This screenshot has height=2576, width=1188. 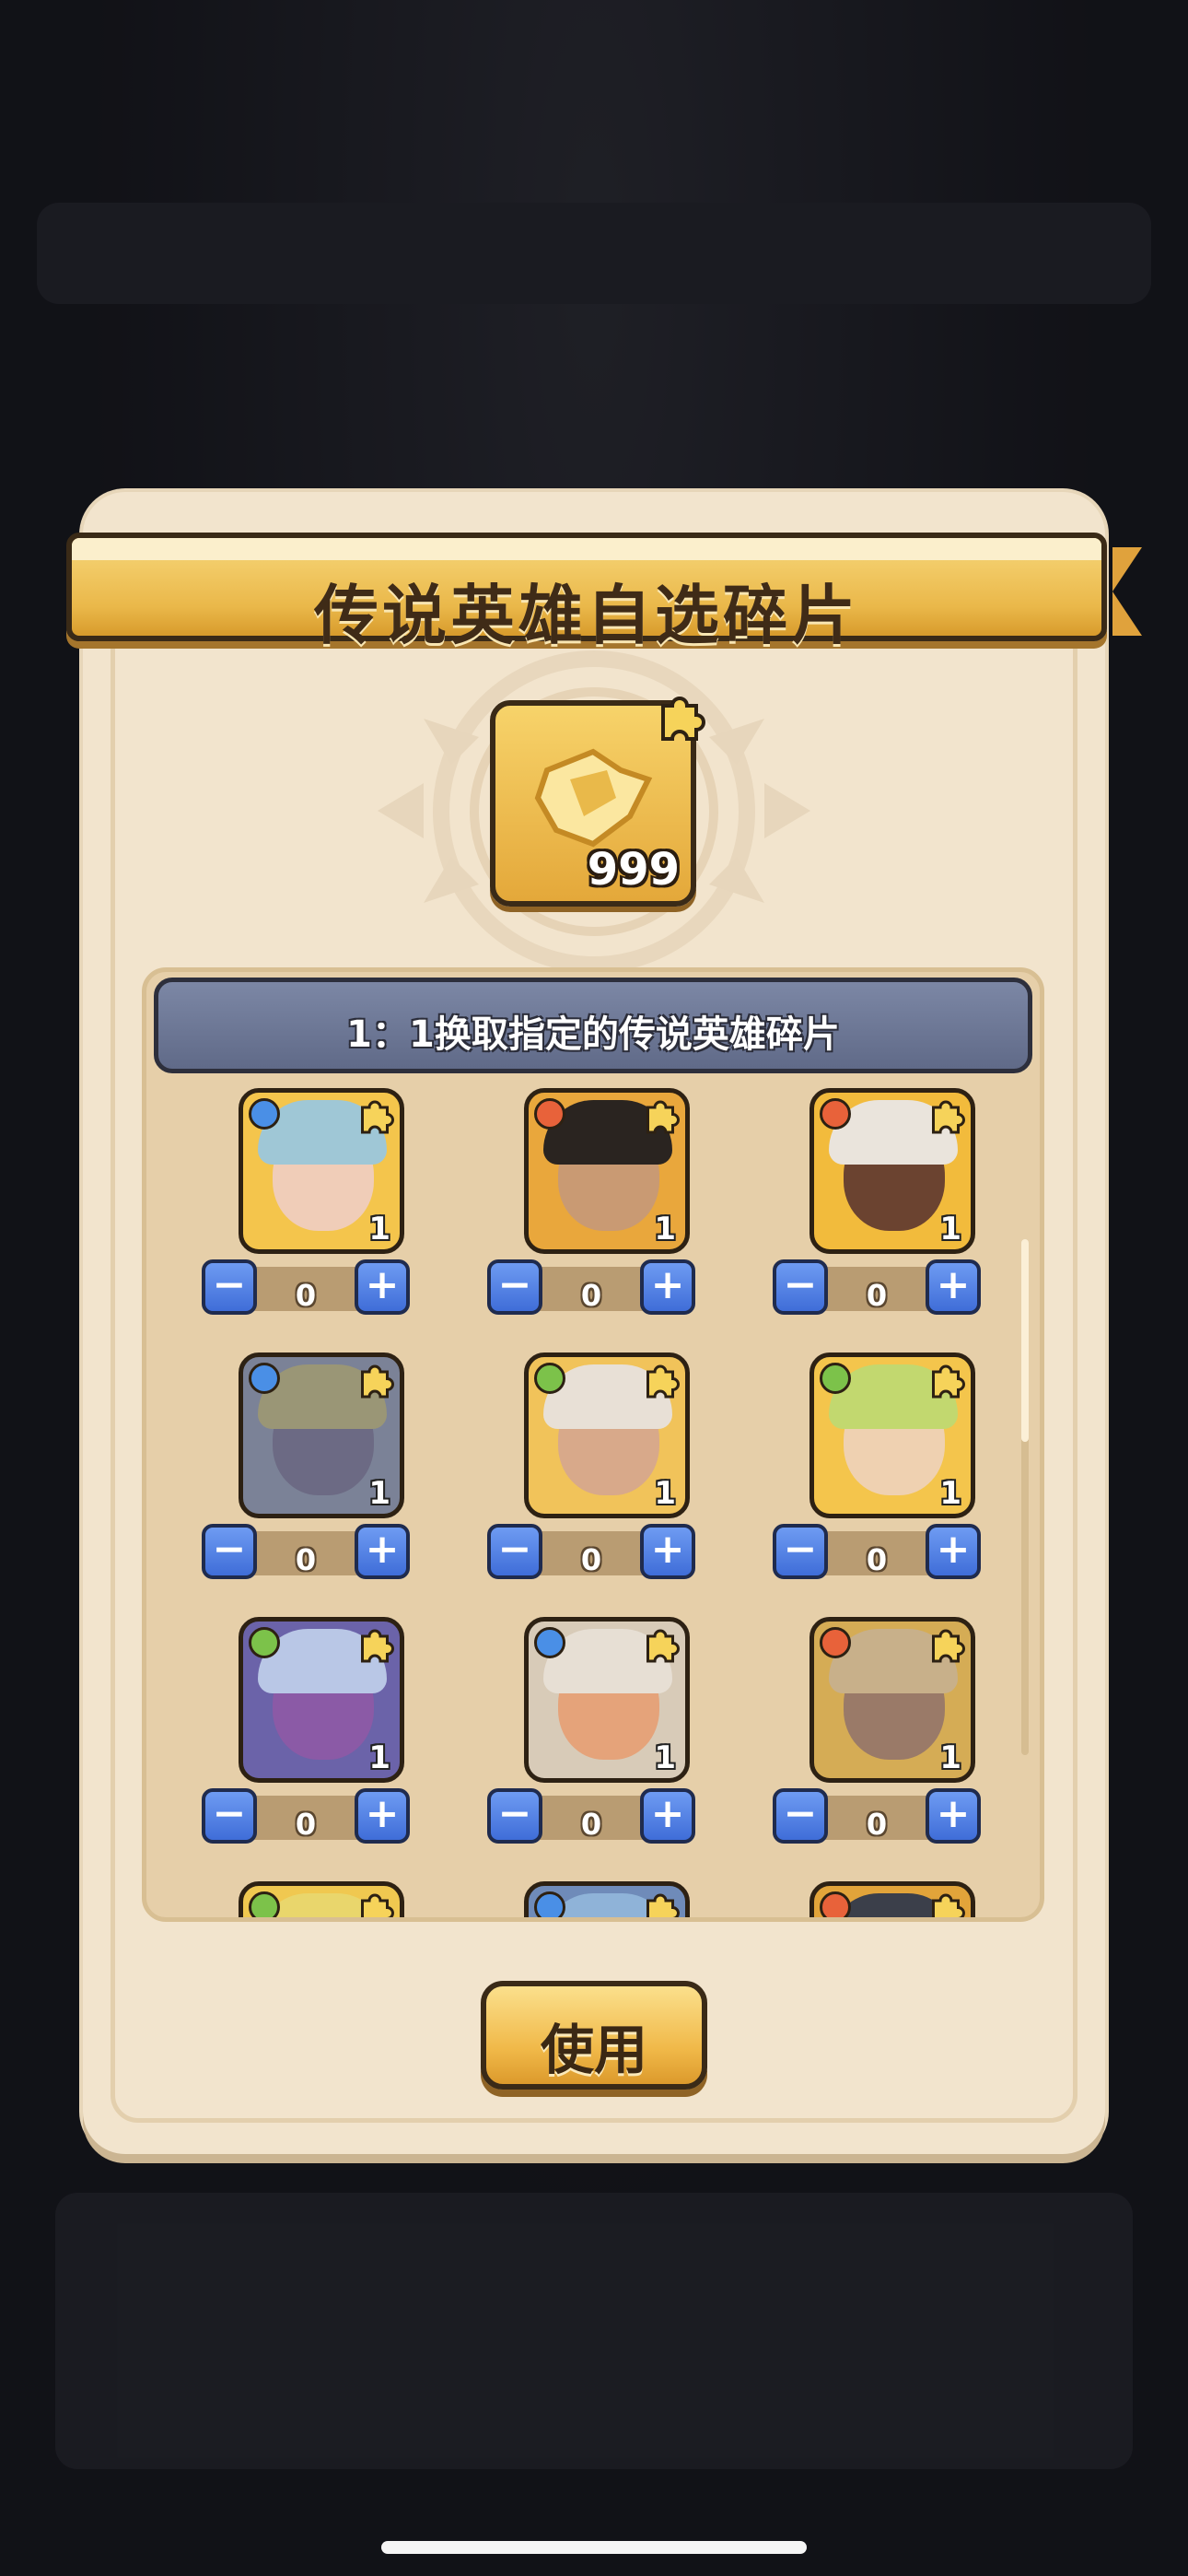 What do you see at coordinates (593, 1034) in the screenshot?
I see `exchange-info-text: 1：1换取指定的传说英雄碎片` at bounding box center [593, 1034].